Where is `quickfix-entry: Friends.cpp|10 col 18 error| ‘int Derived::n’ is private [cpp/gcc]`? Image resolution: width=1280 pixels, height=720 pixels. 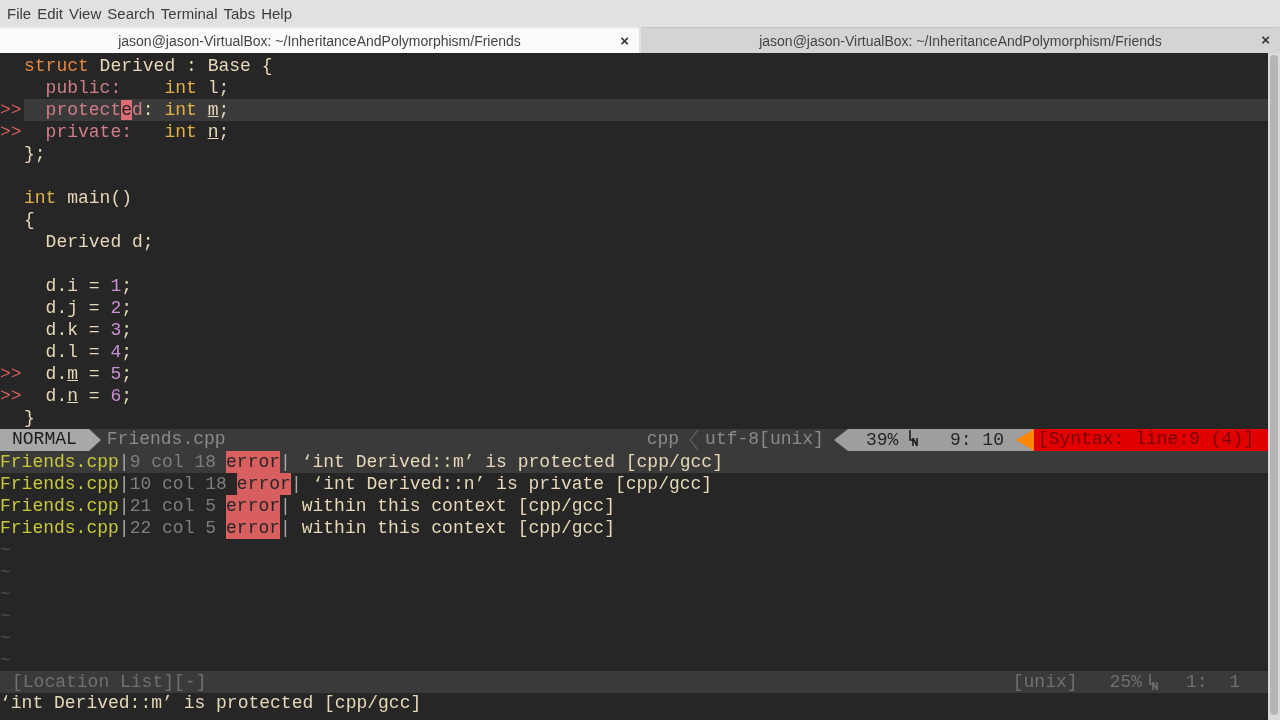
quickfix-entry: Friends.cpp|10 col 18 error| ‘int Derived::n’ is private [cpp/gcc] is located at coordinates (634, 484).